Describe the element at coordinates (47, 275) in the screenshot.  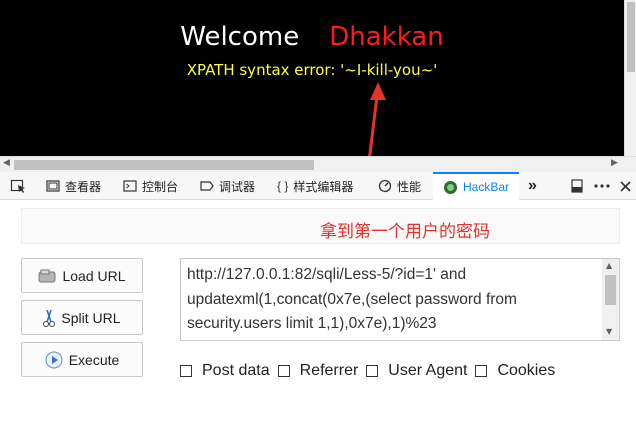
I see `load-url-icon` at that location.